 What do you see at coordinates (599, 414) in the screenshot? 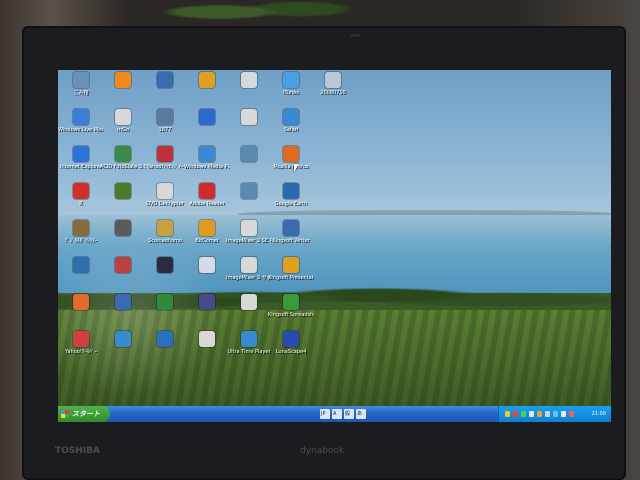
I see `taskbar-clock: 21:00` at bounding box center [599, 414].